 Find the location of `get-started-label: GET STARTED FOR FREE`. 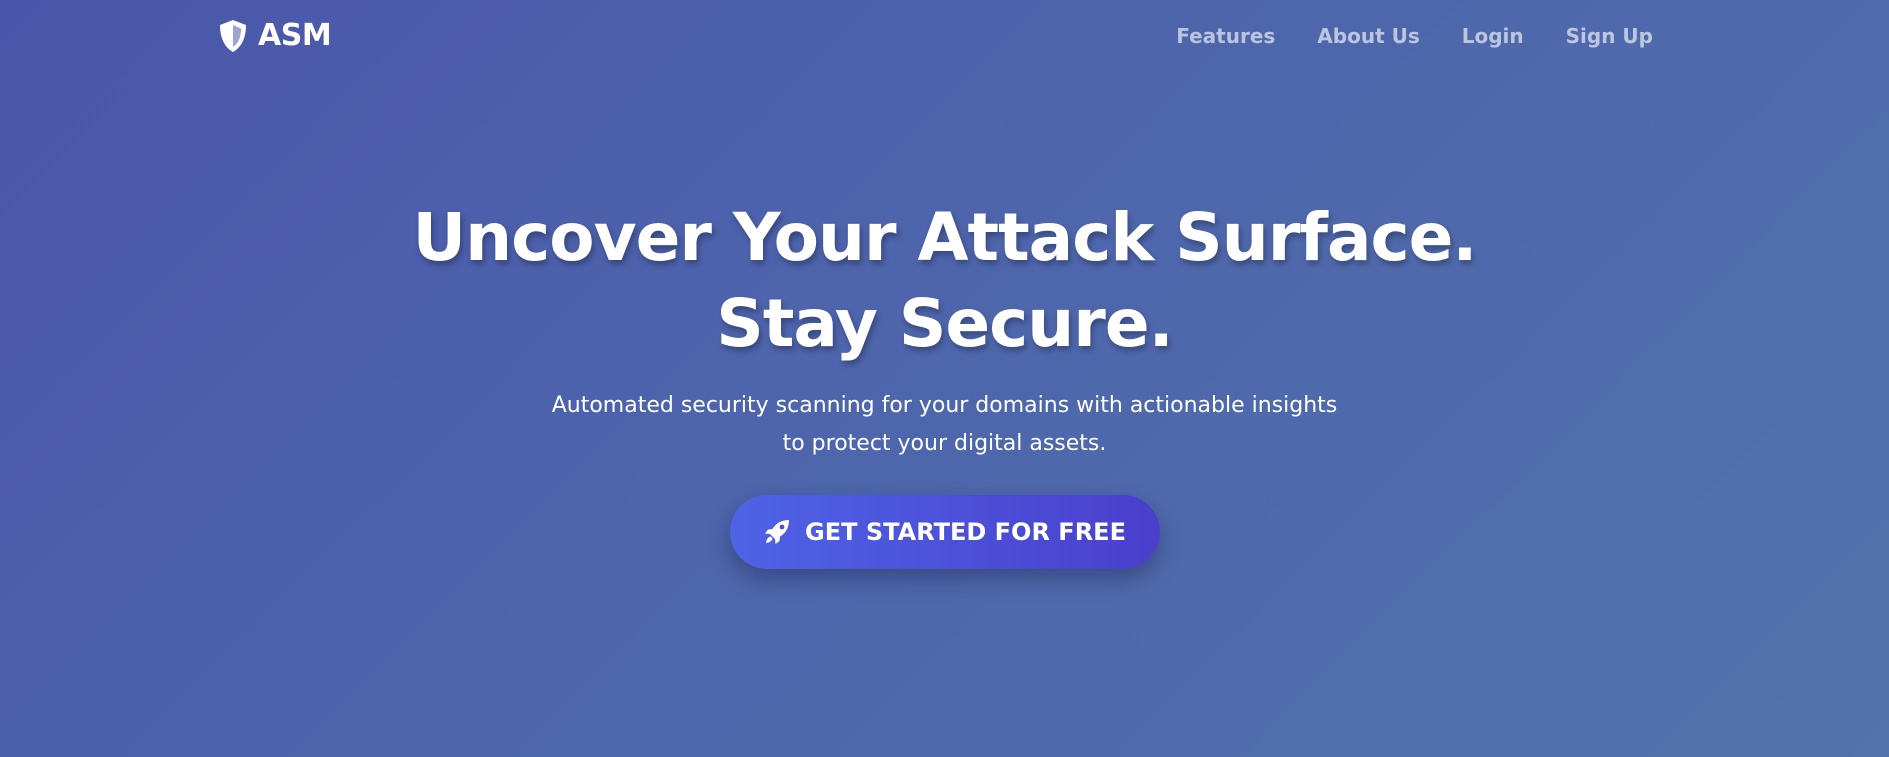

get-started-label: GET STARTED FOR FREE is located at coordinates (965, 532).